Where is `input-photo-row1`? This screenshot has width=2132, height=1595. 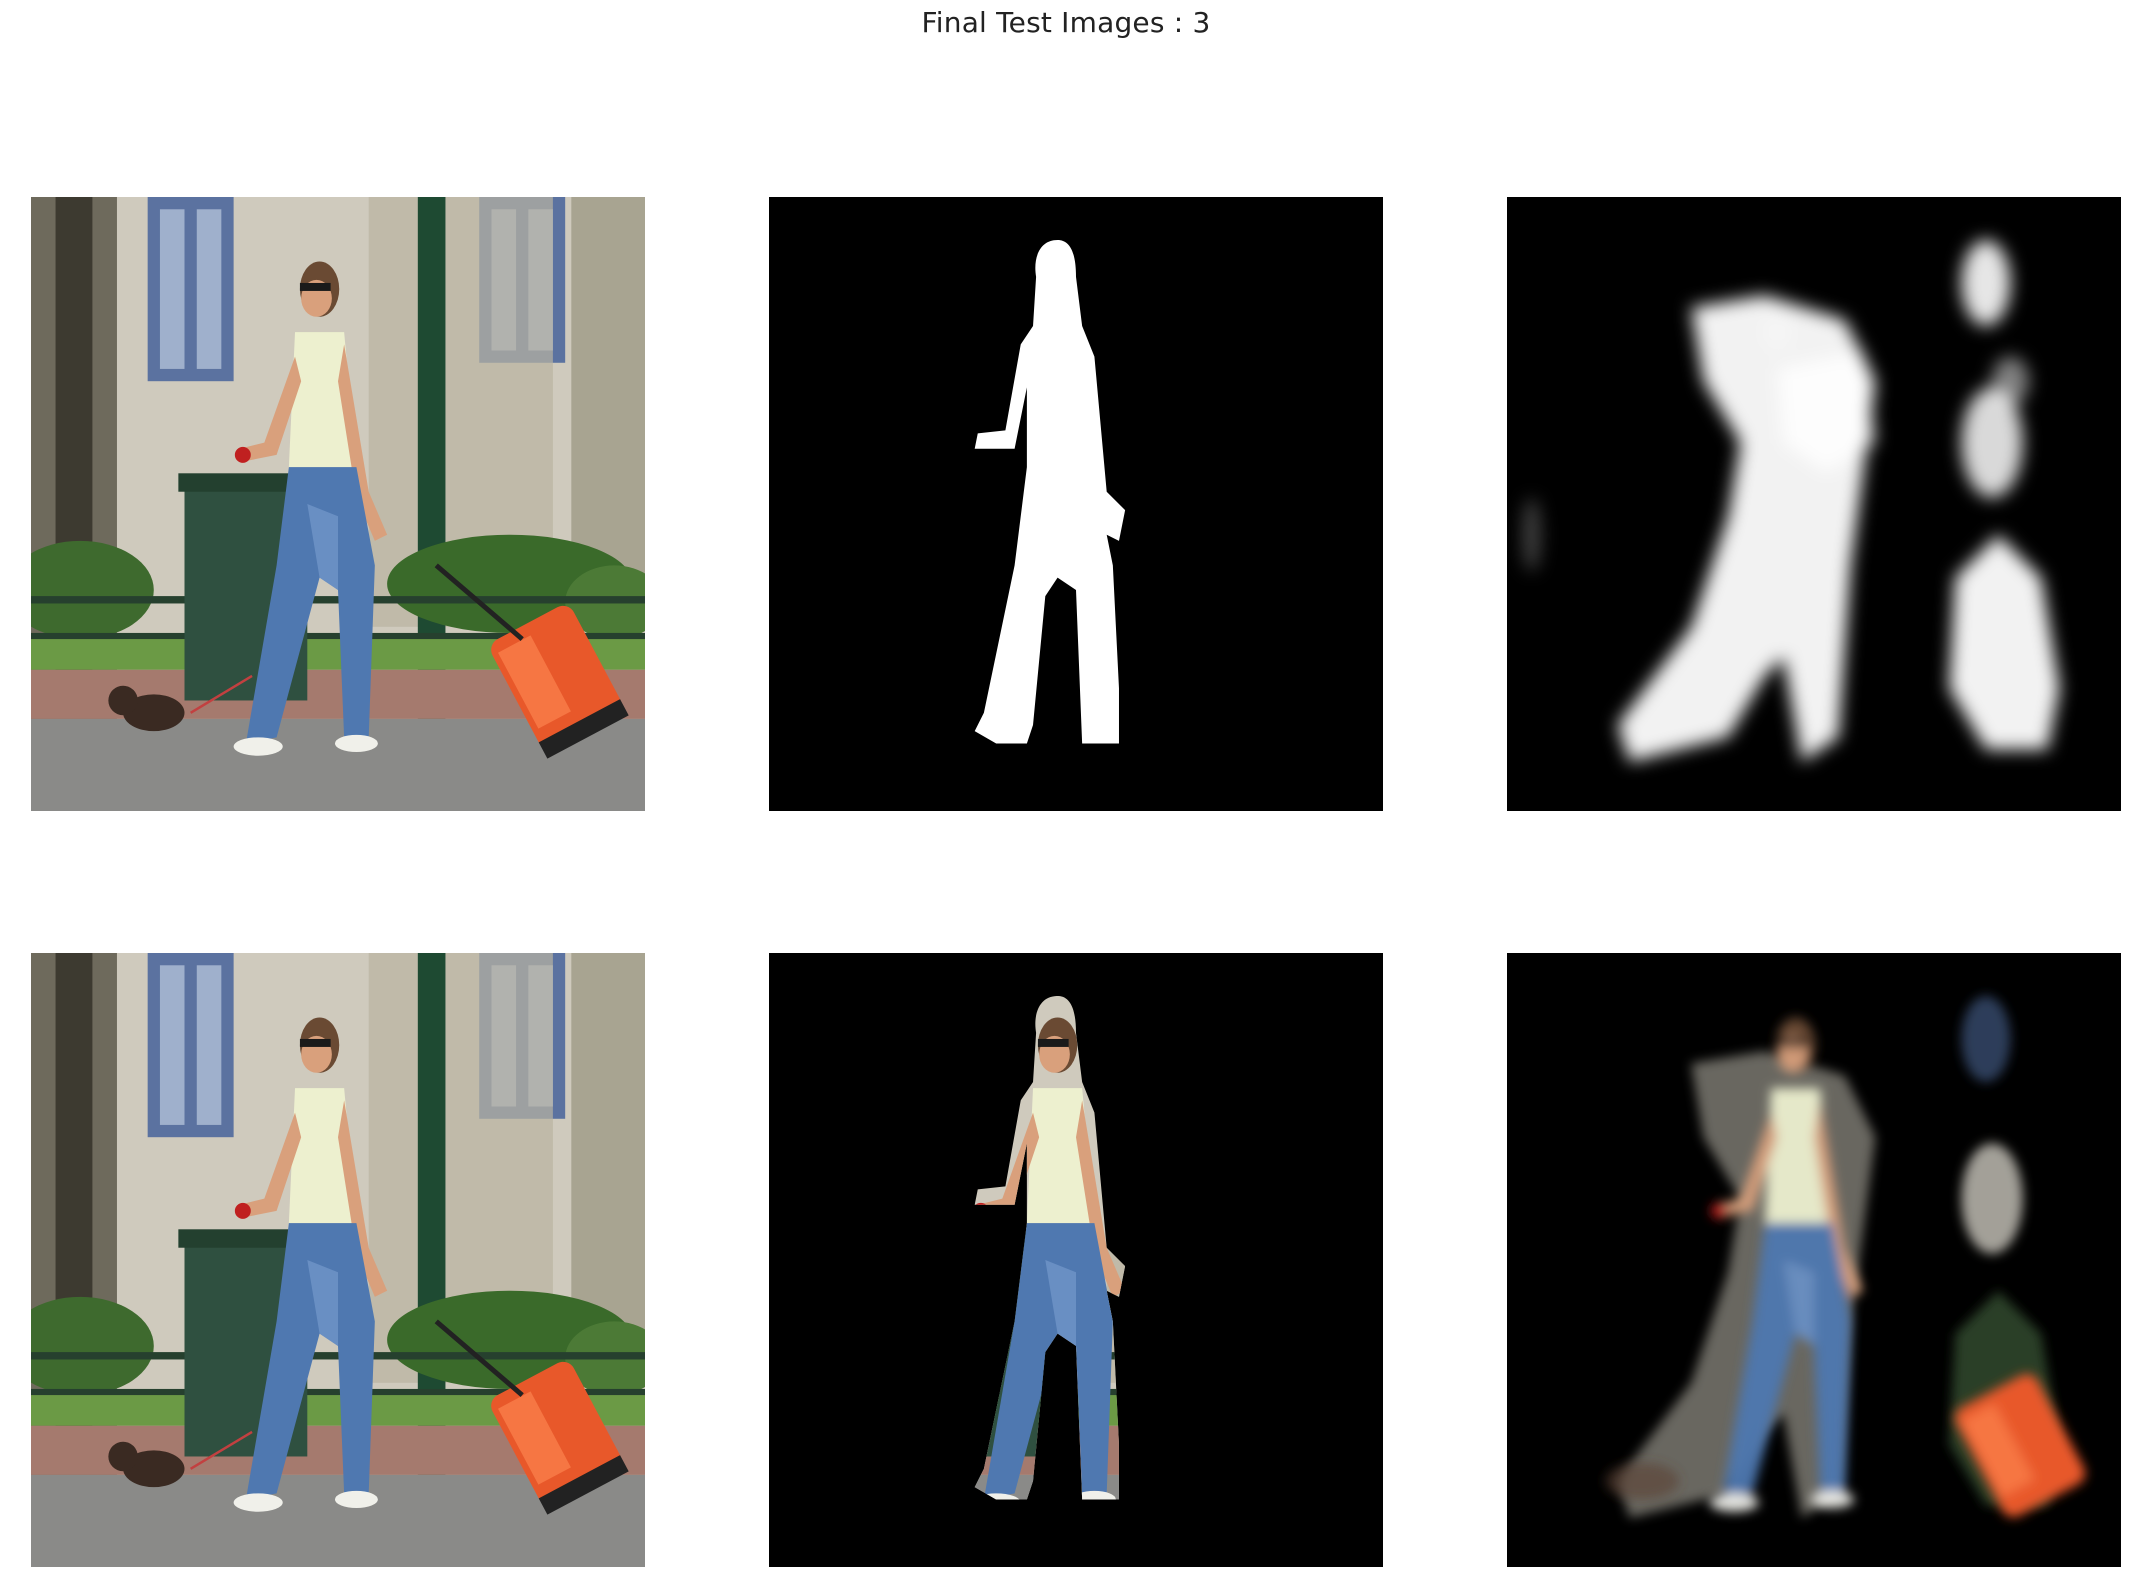 input-photo-row1 is located at coordinates (338, 504).